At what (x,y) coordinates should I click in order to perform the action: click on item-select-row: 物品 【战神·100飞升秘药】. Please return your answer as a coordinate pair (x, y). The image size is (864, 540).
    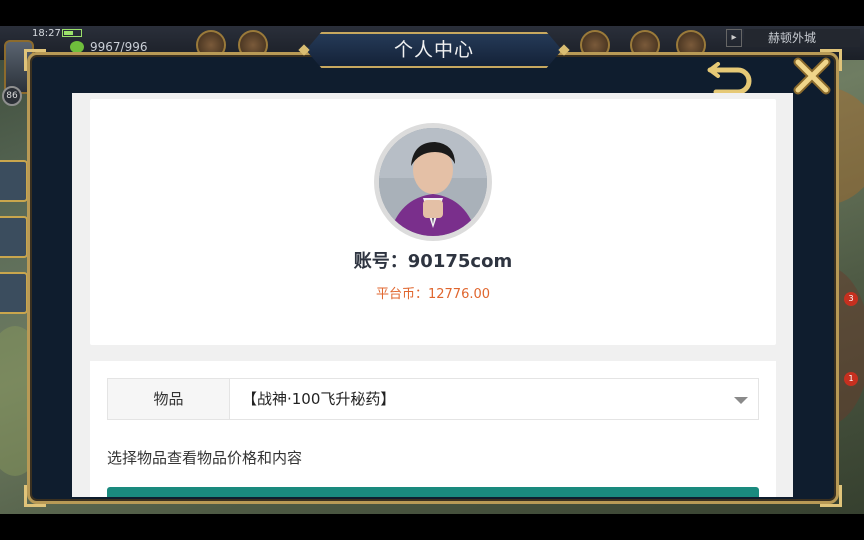
    Looking at the image, I should click on (433, 399).